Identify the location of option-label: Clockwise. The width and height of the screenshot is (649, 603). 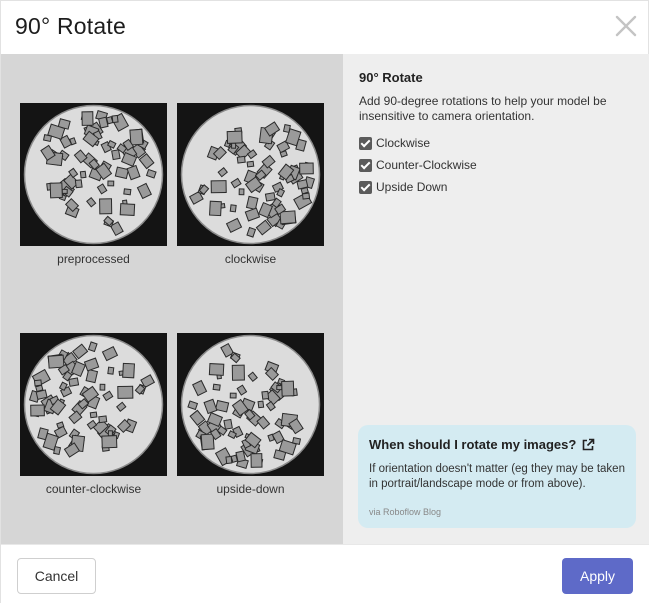
(403, 143).